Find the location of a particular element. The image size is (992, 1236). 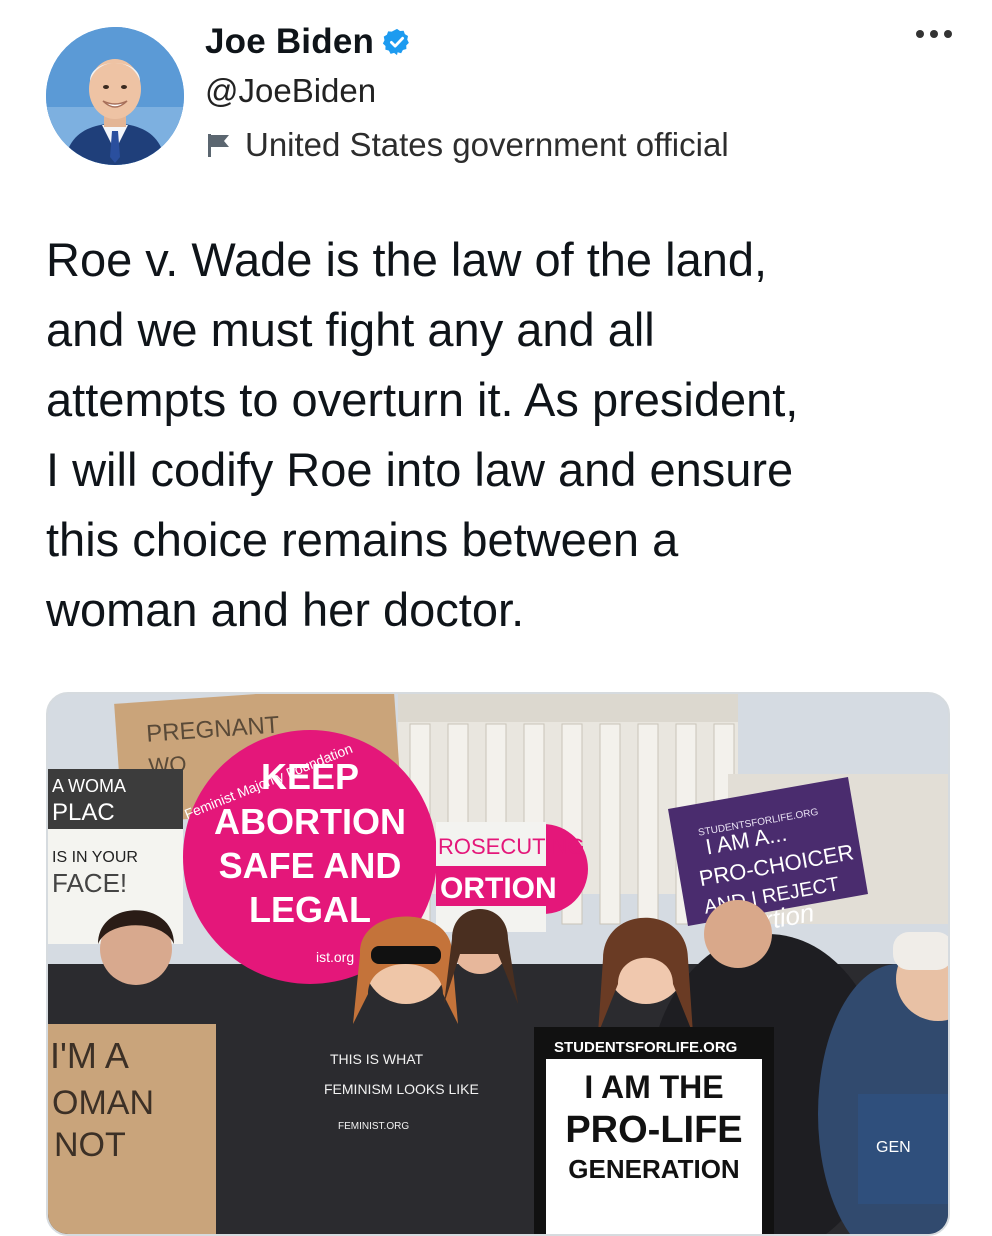

sign-im-a-text: I'M A is located at coordinates (89, 1055).